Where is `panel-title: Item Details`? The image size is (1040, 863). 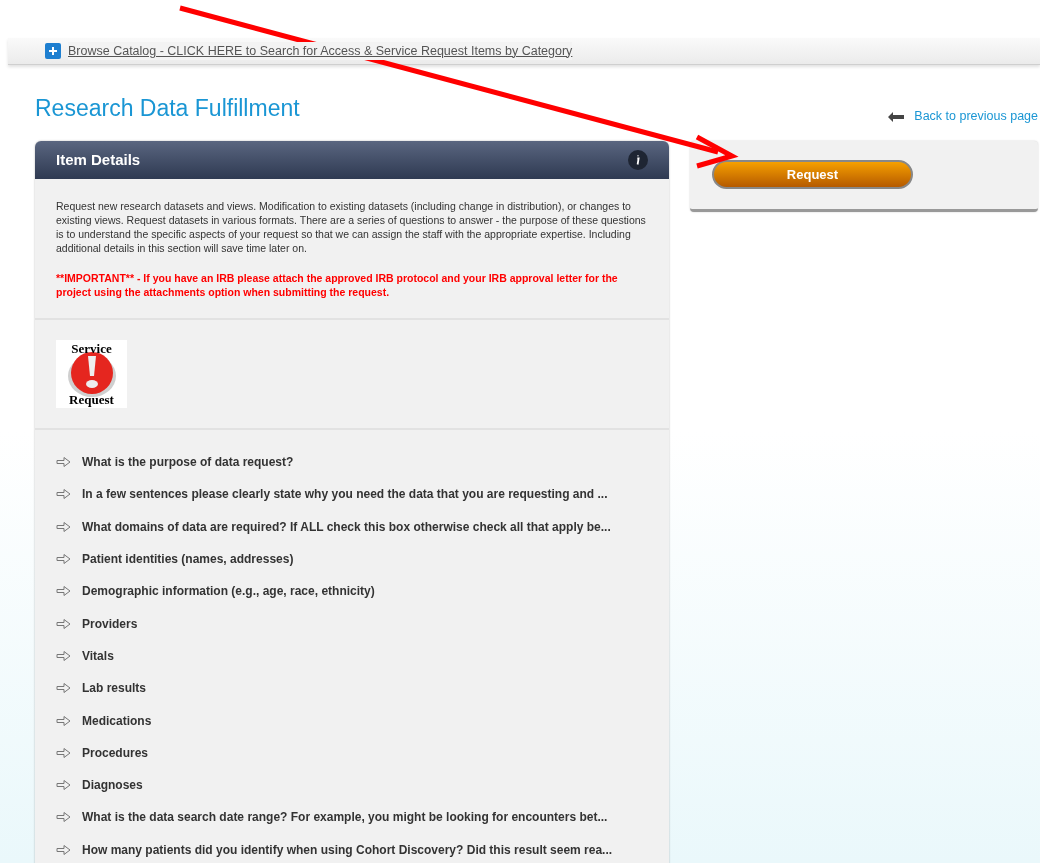
panel-title: Item Details is located at coordinates (98, 159).